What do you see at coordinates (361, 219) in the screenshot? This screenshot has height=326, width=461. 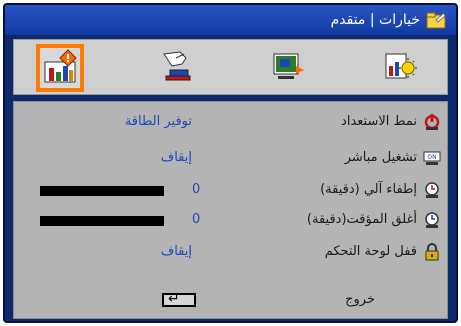 I see `row-label: أغلق المؤقت(دقيقة)` at bounding box center [361, 219].